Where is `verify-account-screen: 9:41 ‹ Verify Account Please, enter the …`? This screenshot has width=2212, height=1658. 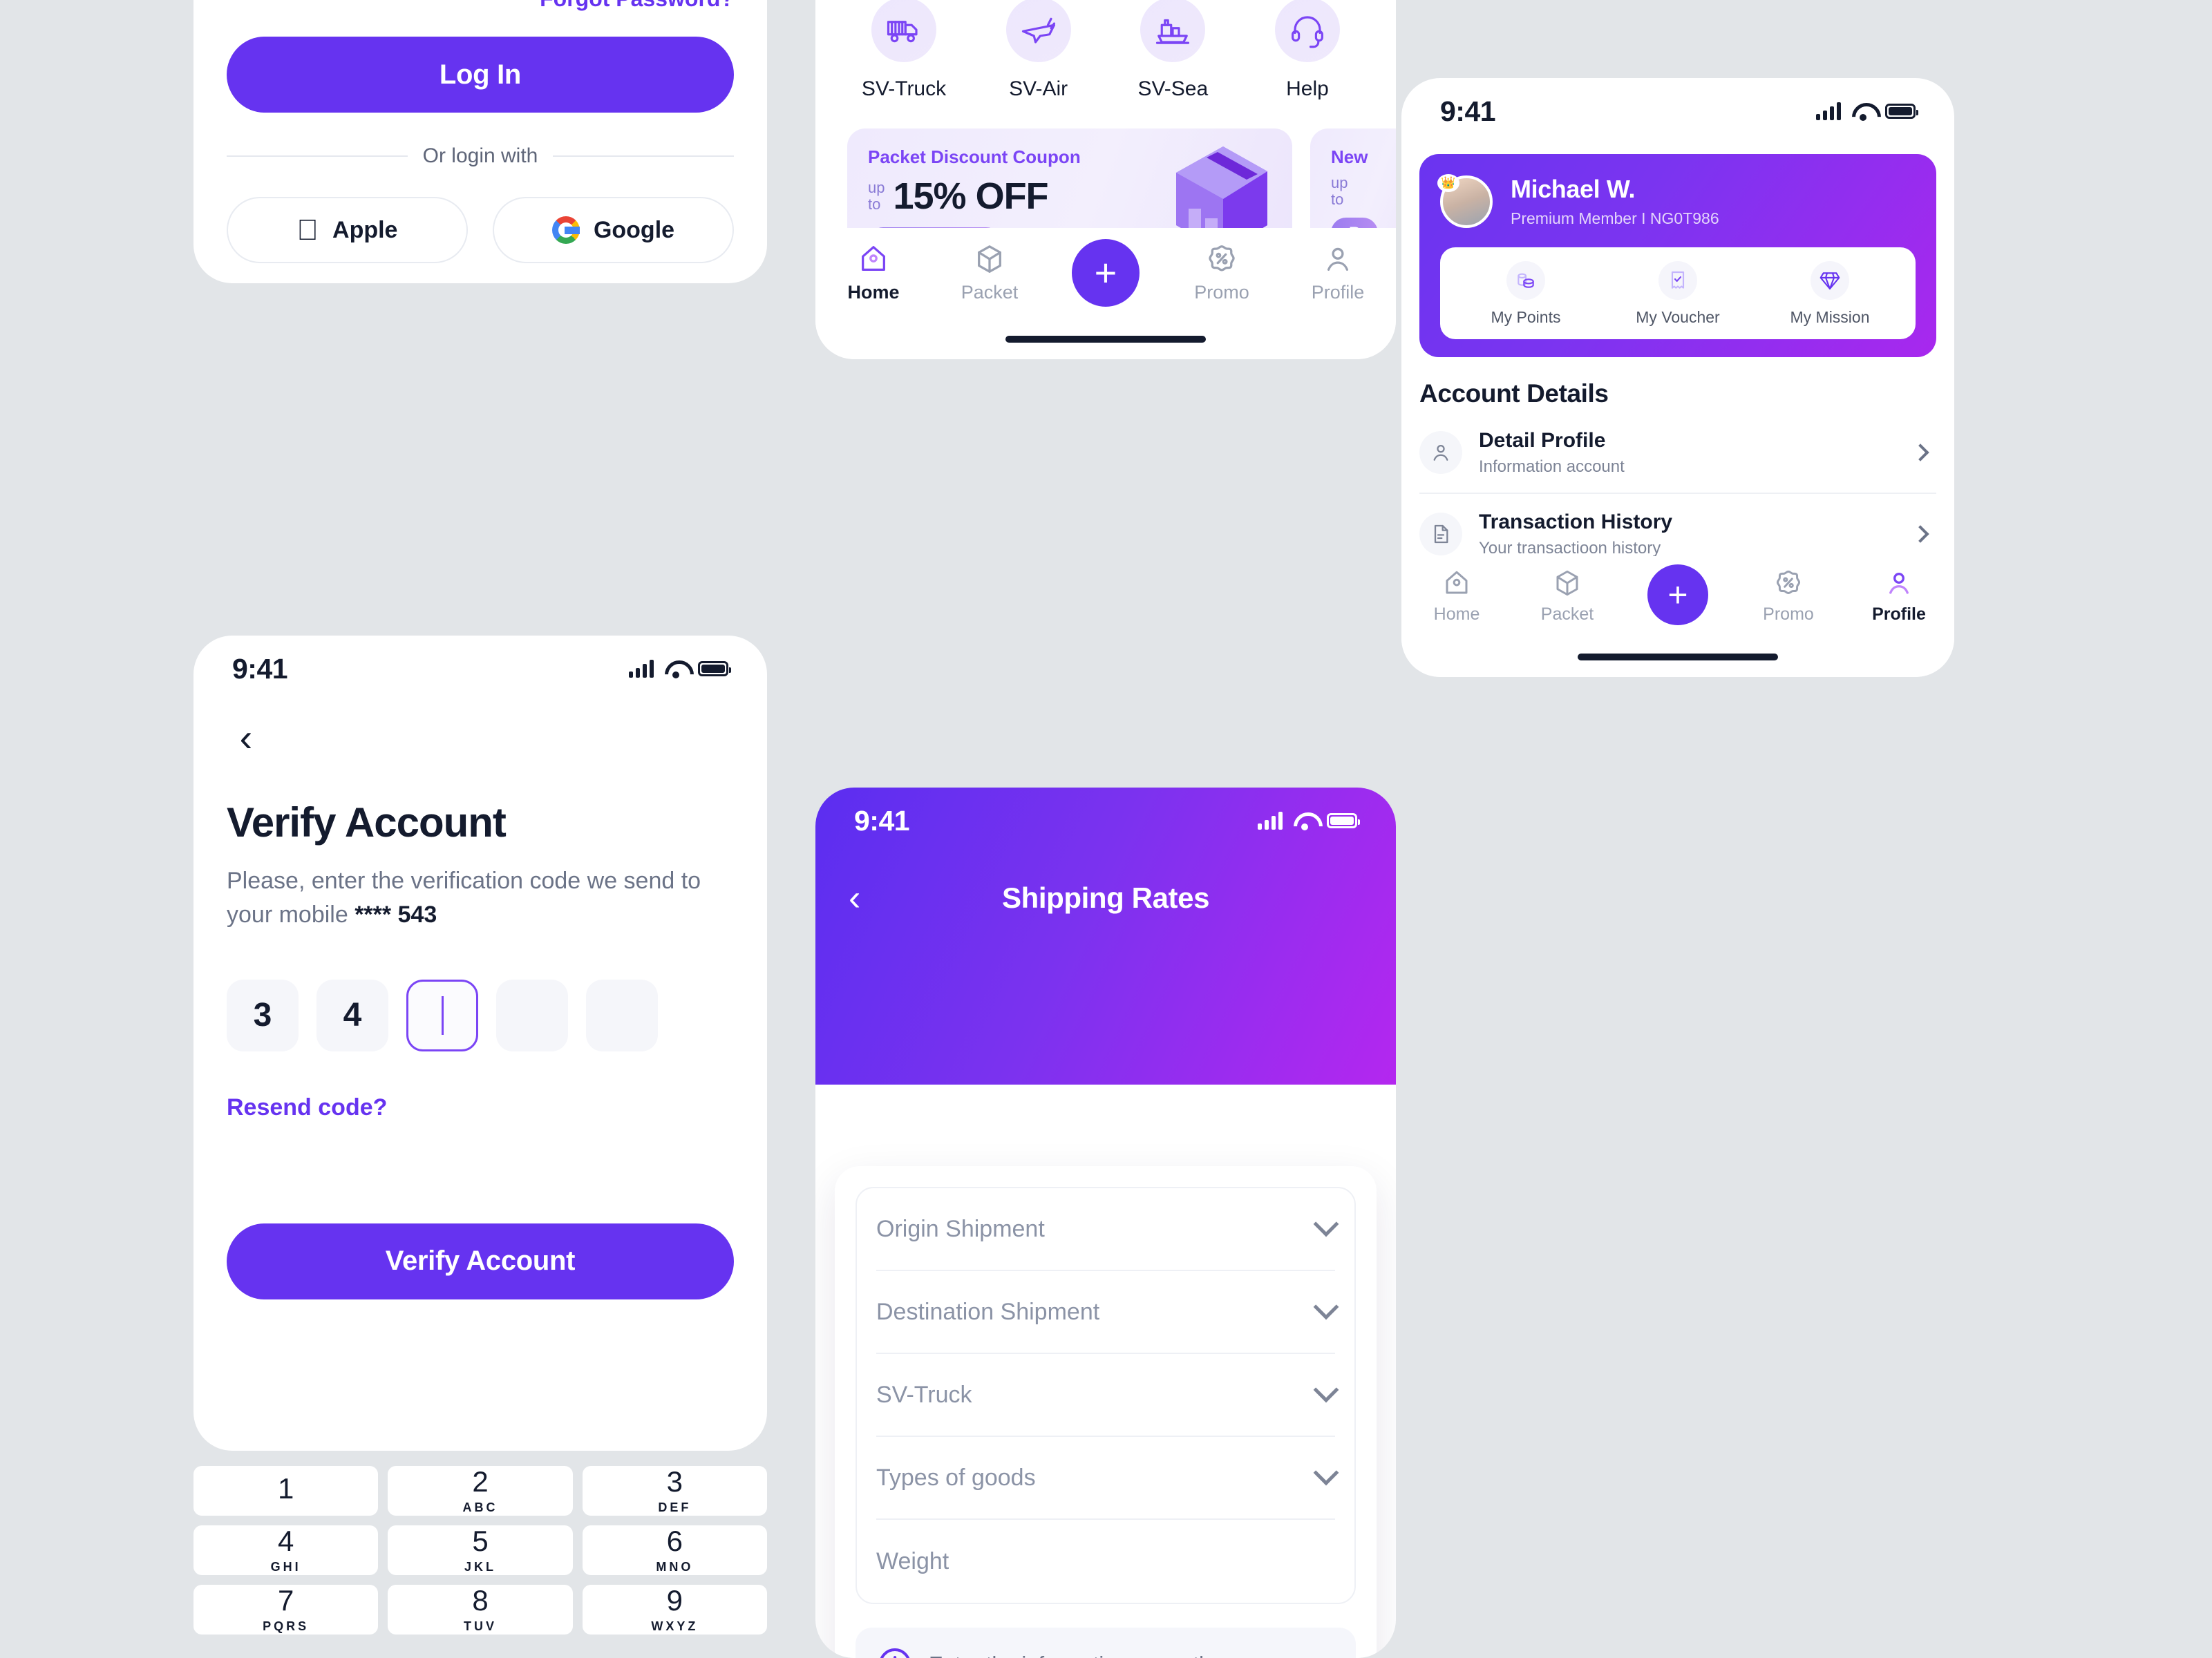
verify-account-screen: 9:41 ‹ Verify Account Please, enter the … is located at coordinates (480, 1043).